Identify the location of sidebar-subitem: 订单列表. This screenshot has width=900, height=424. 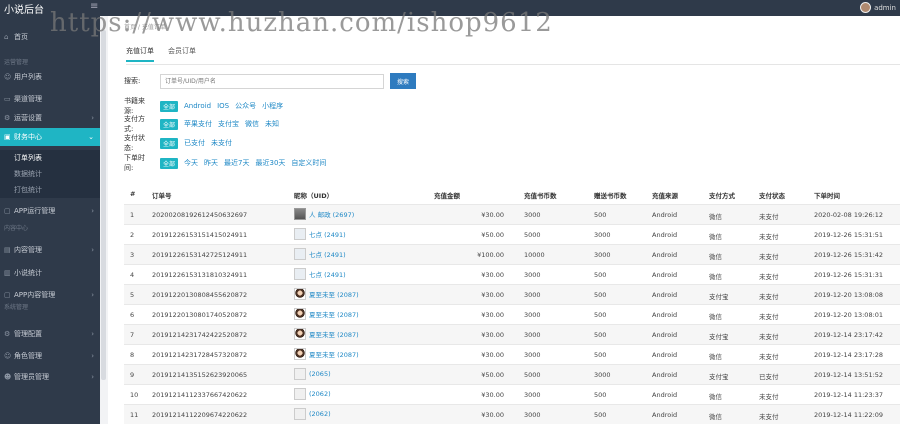
(50, 158).